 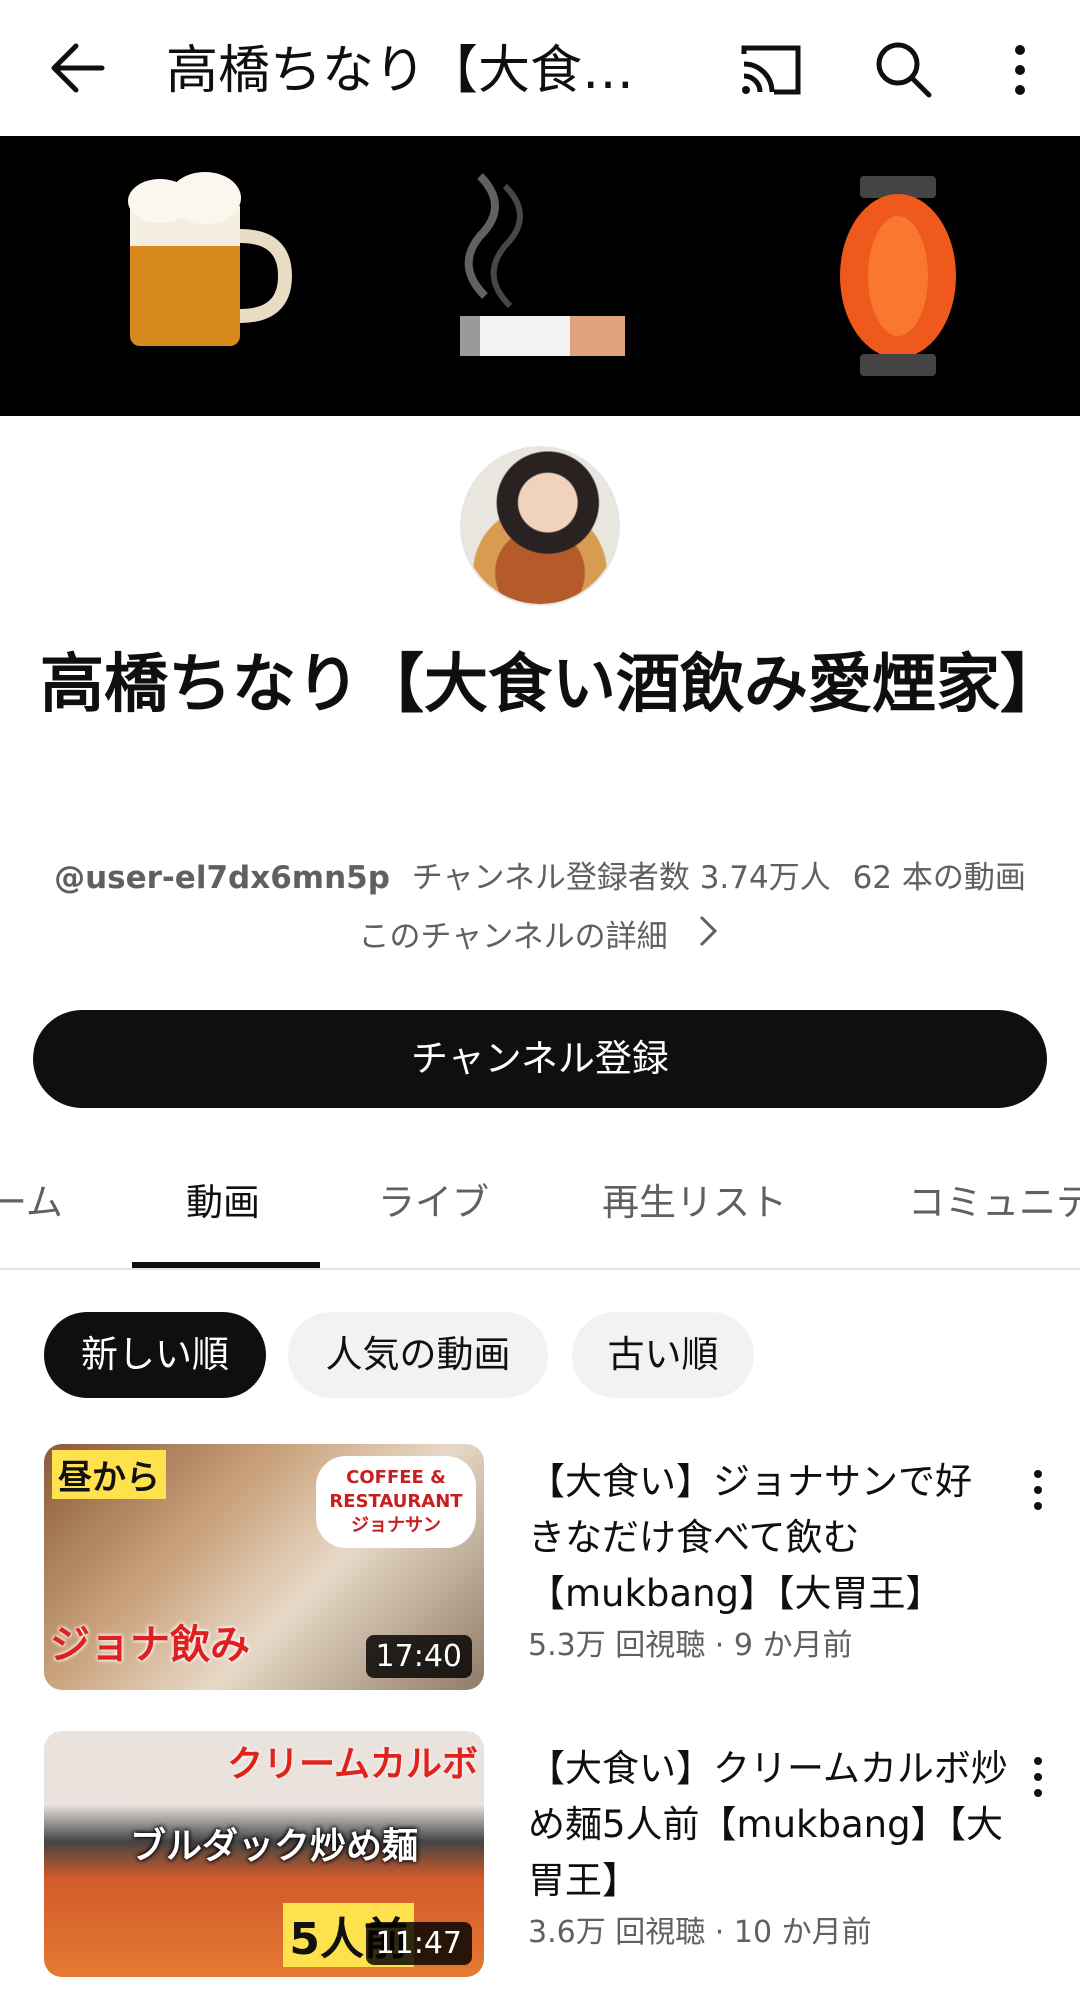 I want to click on chip-oldest: 古い順, so click(x=663, y=1355).